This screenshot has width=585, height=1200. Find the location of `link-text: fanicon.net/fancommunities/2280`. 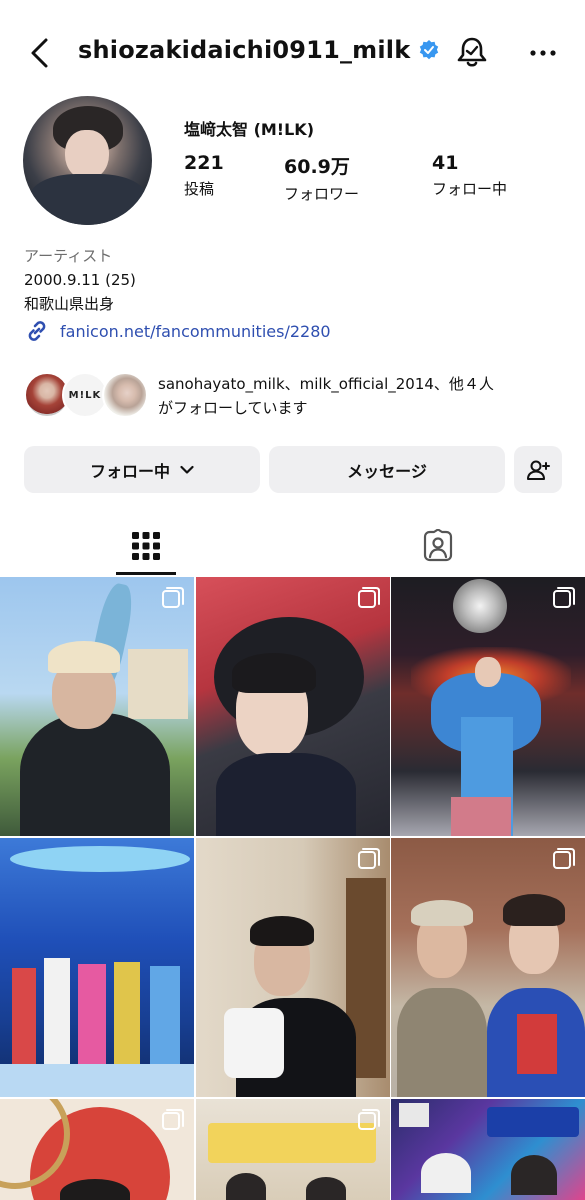

link-text: fanicon.net/fancommunities/2280 is located at coordinates (195, 331).